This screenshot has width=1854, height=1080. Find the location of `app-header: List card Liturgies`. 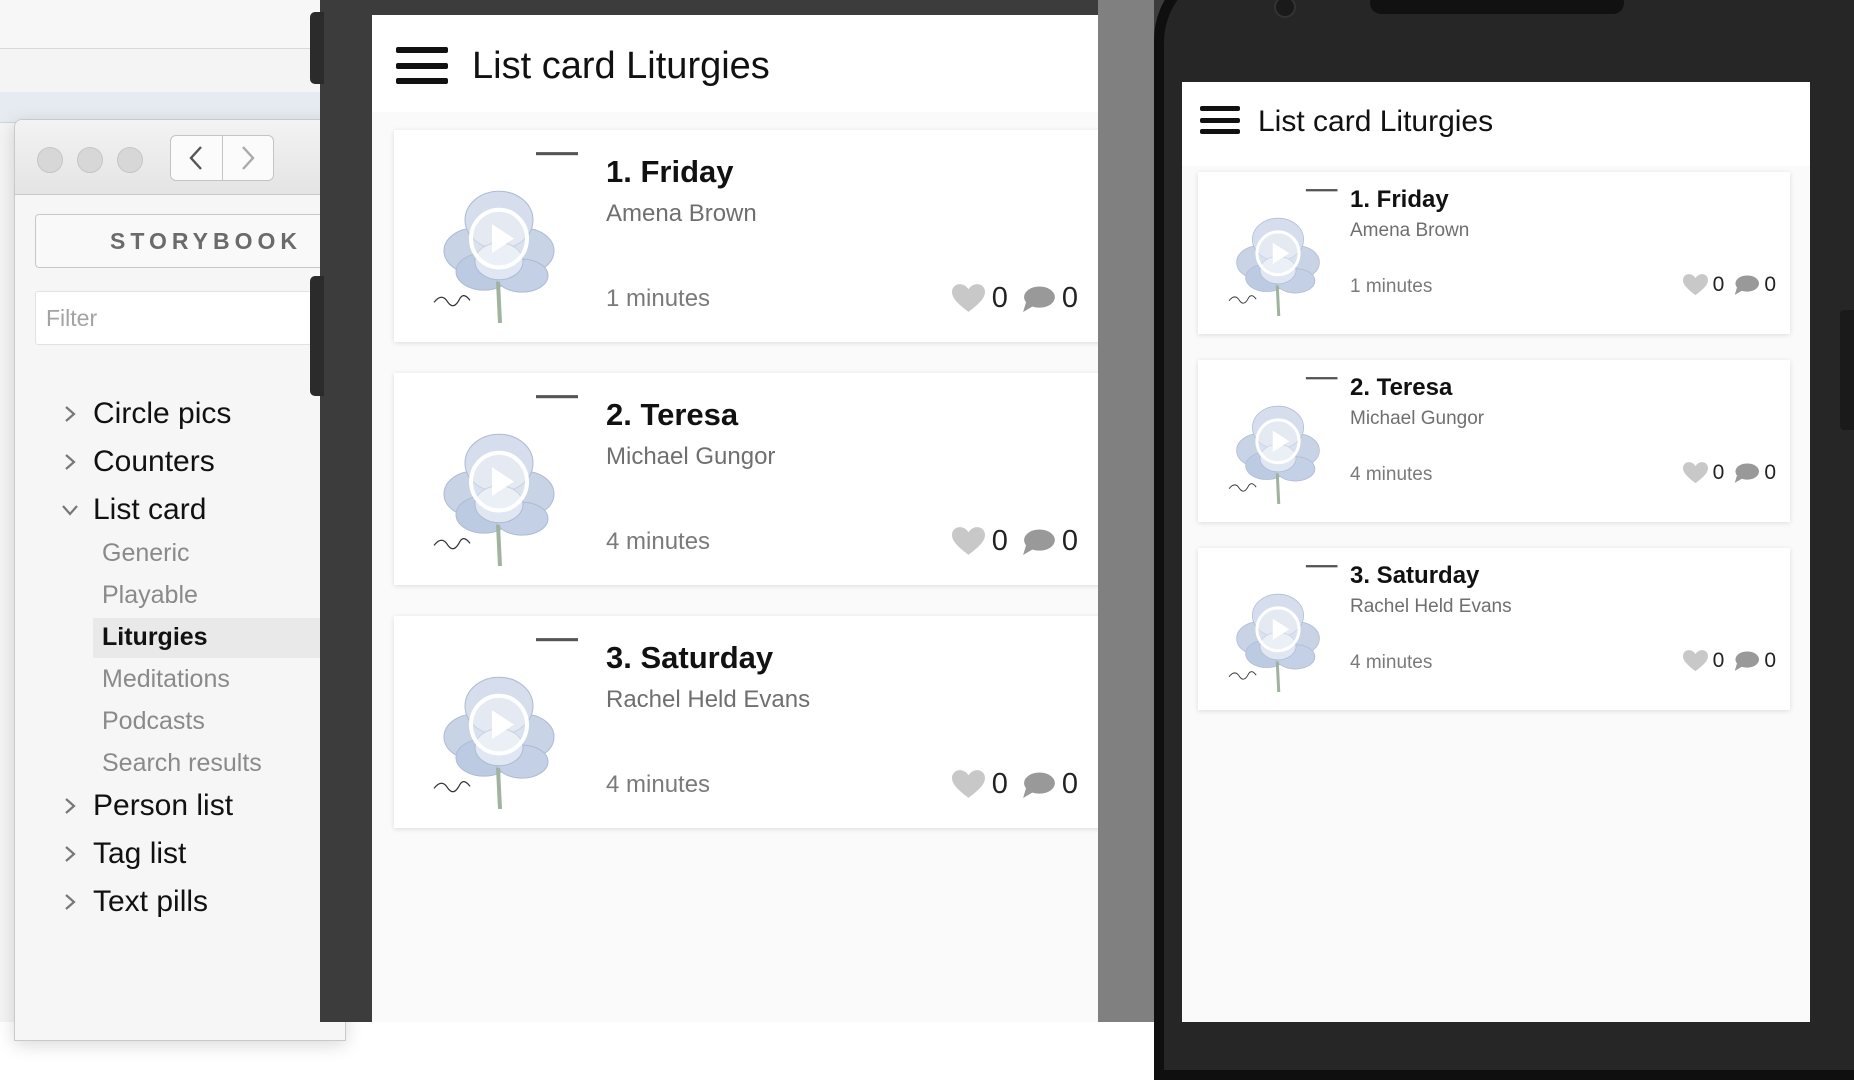

app-header: List card Liturgies is located at coordinates (735, 63).